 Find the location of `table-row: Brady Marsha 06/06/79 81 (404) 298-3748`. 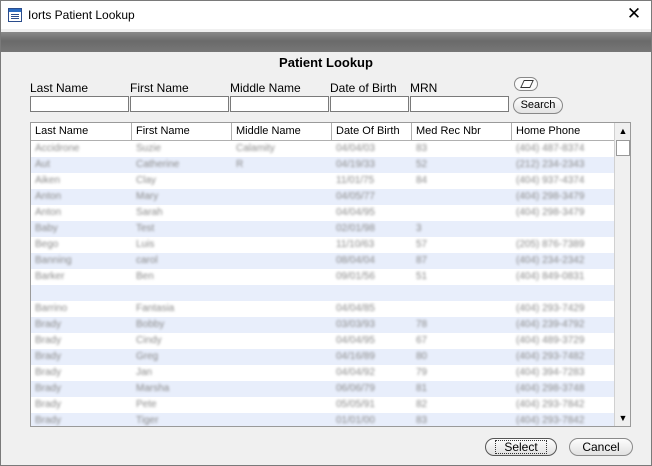

table-row: Brady Marsha 06/06/79 81 (404) 298-3748 is located at coordinates (322, 389).